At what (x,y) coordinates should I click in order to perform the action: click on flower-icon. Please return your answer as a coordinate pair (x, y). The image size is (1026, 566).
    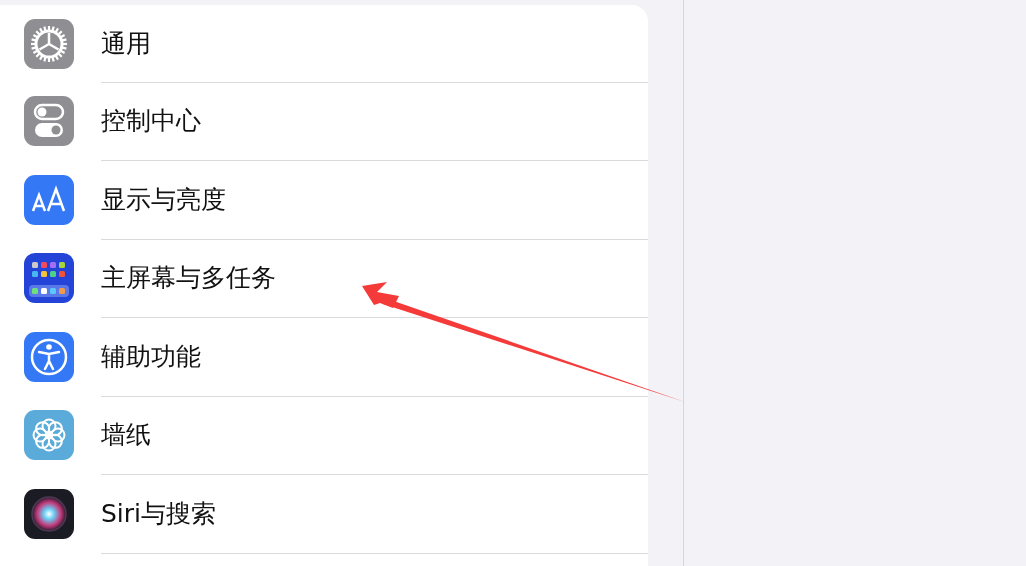
    Looking at the image, I should click on (49, 435).